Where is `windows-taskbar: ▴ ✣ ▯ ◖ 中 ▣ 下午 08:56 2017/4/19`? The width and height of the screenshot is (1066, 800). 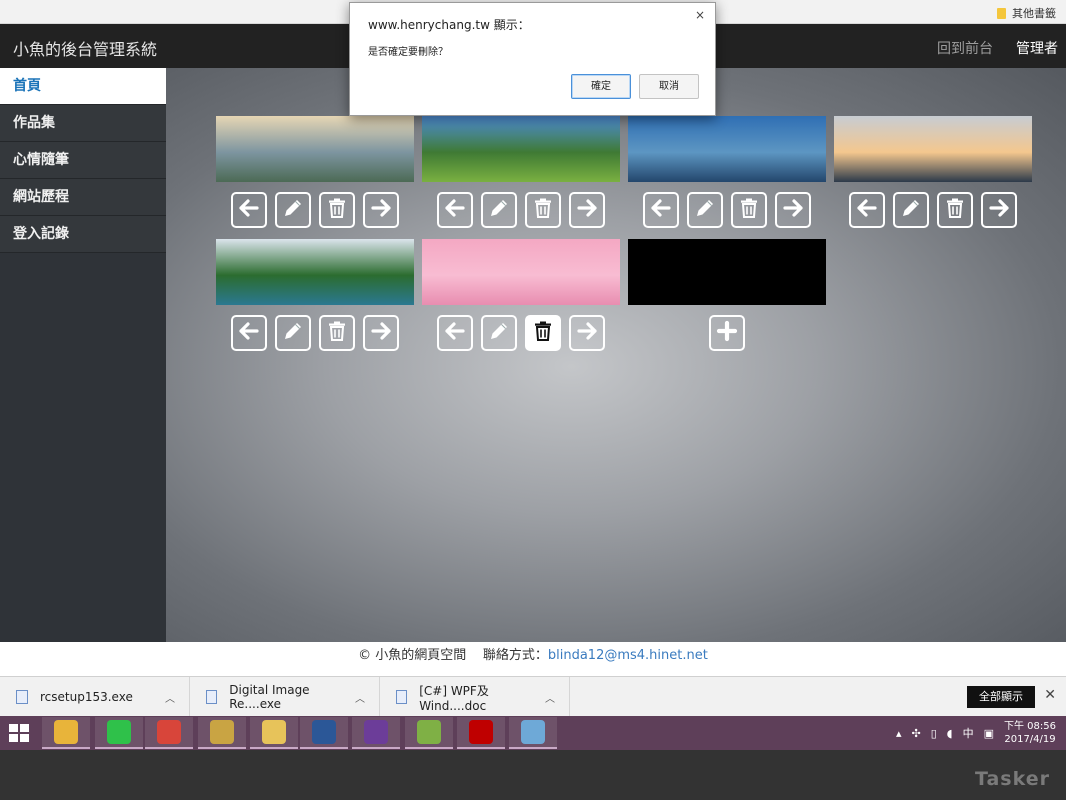
windows-taskbar: ▴ ✣ ▯ ◖ 中 ▣ 下午 08:56 2017/4/19 is located at coordinates (533, 733).